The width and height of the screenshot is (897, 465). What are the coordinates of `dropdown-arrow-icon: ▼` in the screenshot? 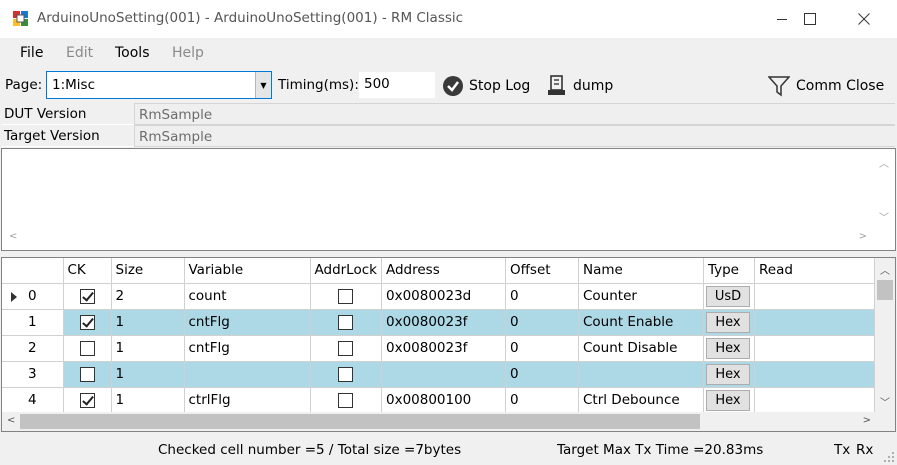 It's located at (263, 85).